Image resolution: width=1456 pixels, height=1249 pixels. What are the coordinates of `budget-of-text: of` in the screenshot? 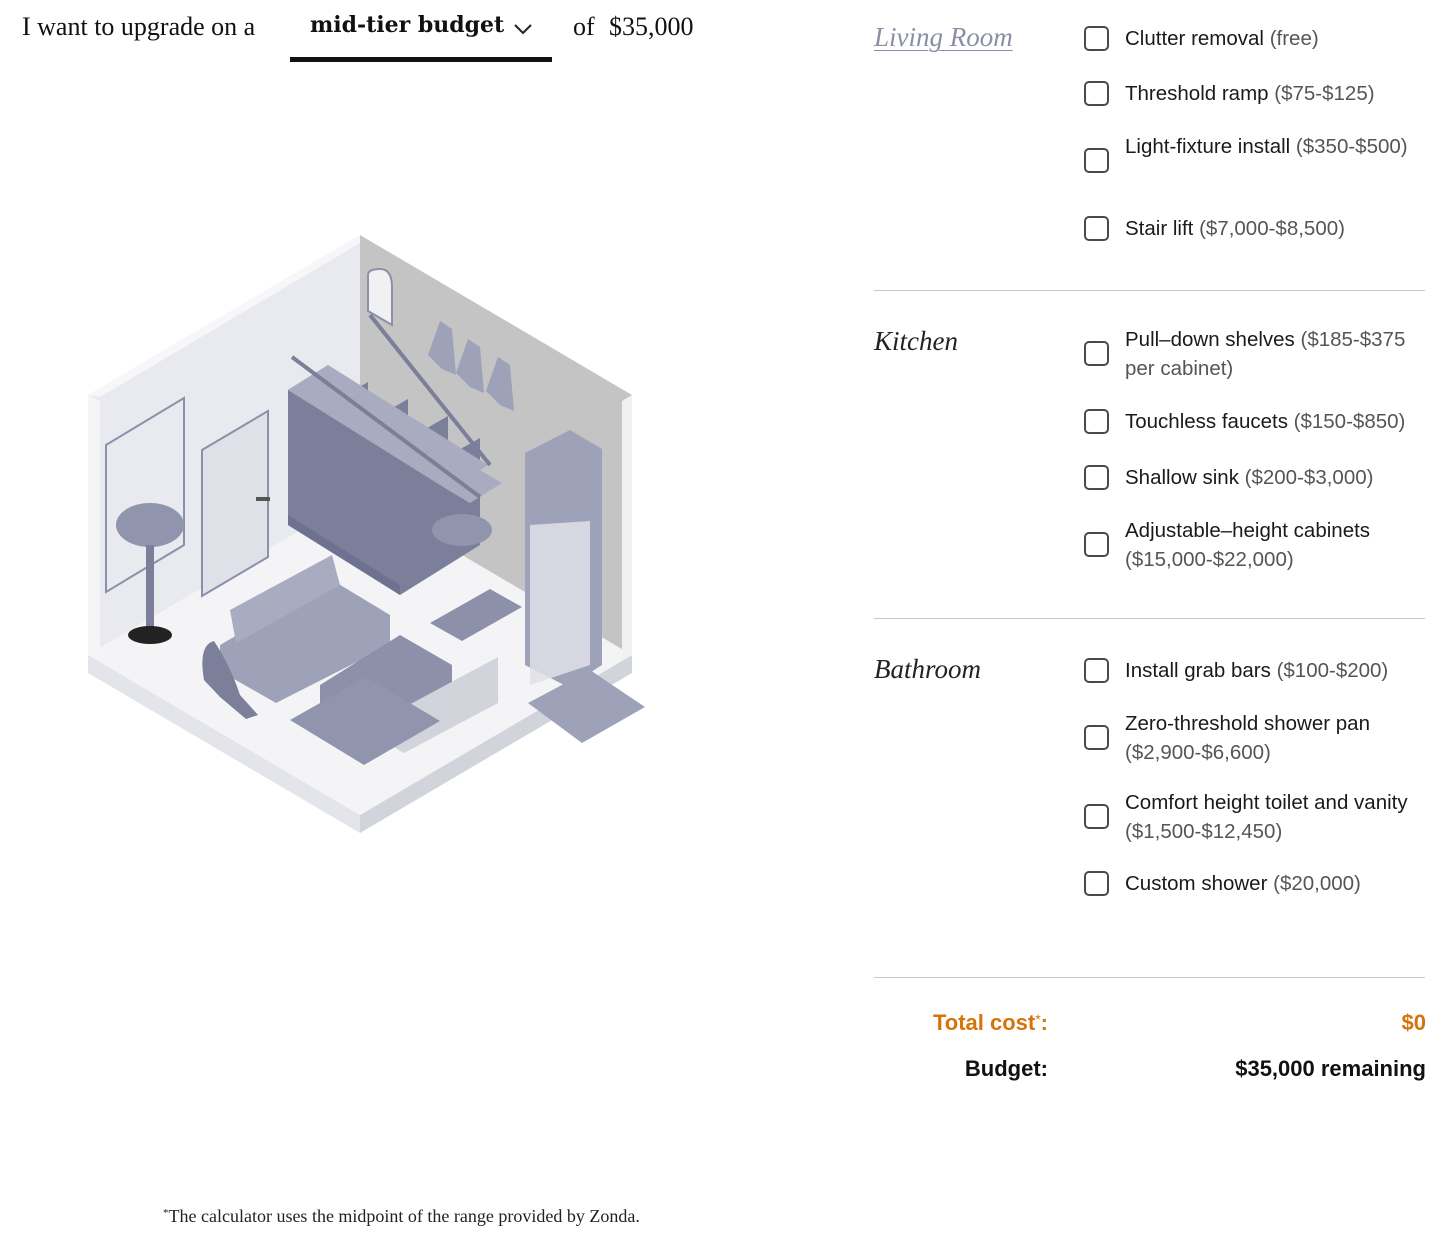 It's located at (584, 26).